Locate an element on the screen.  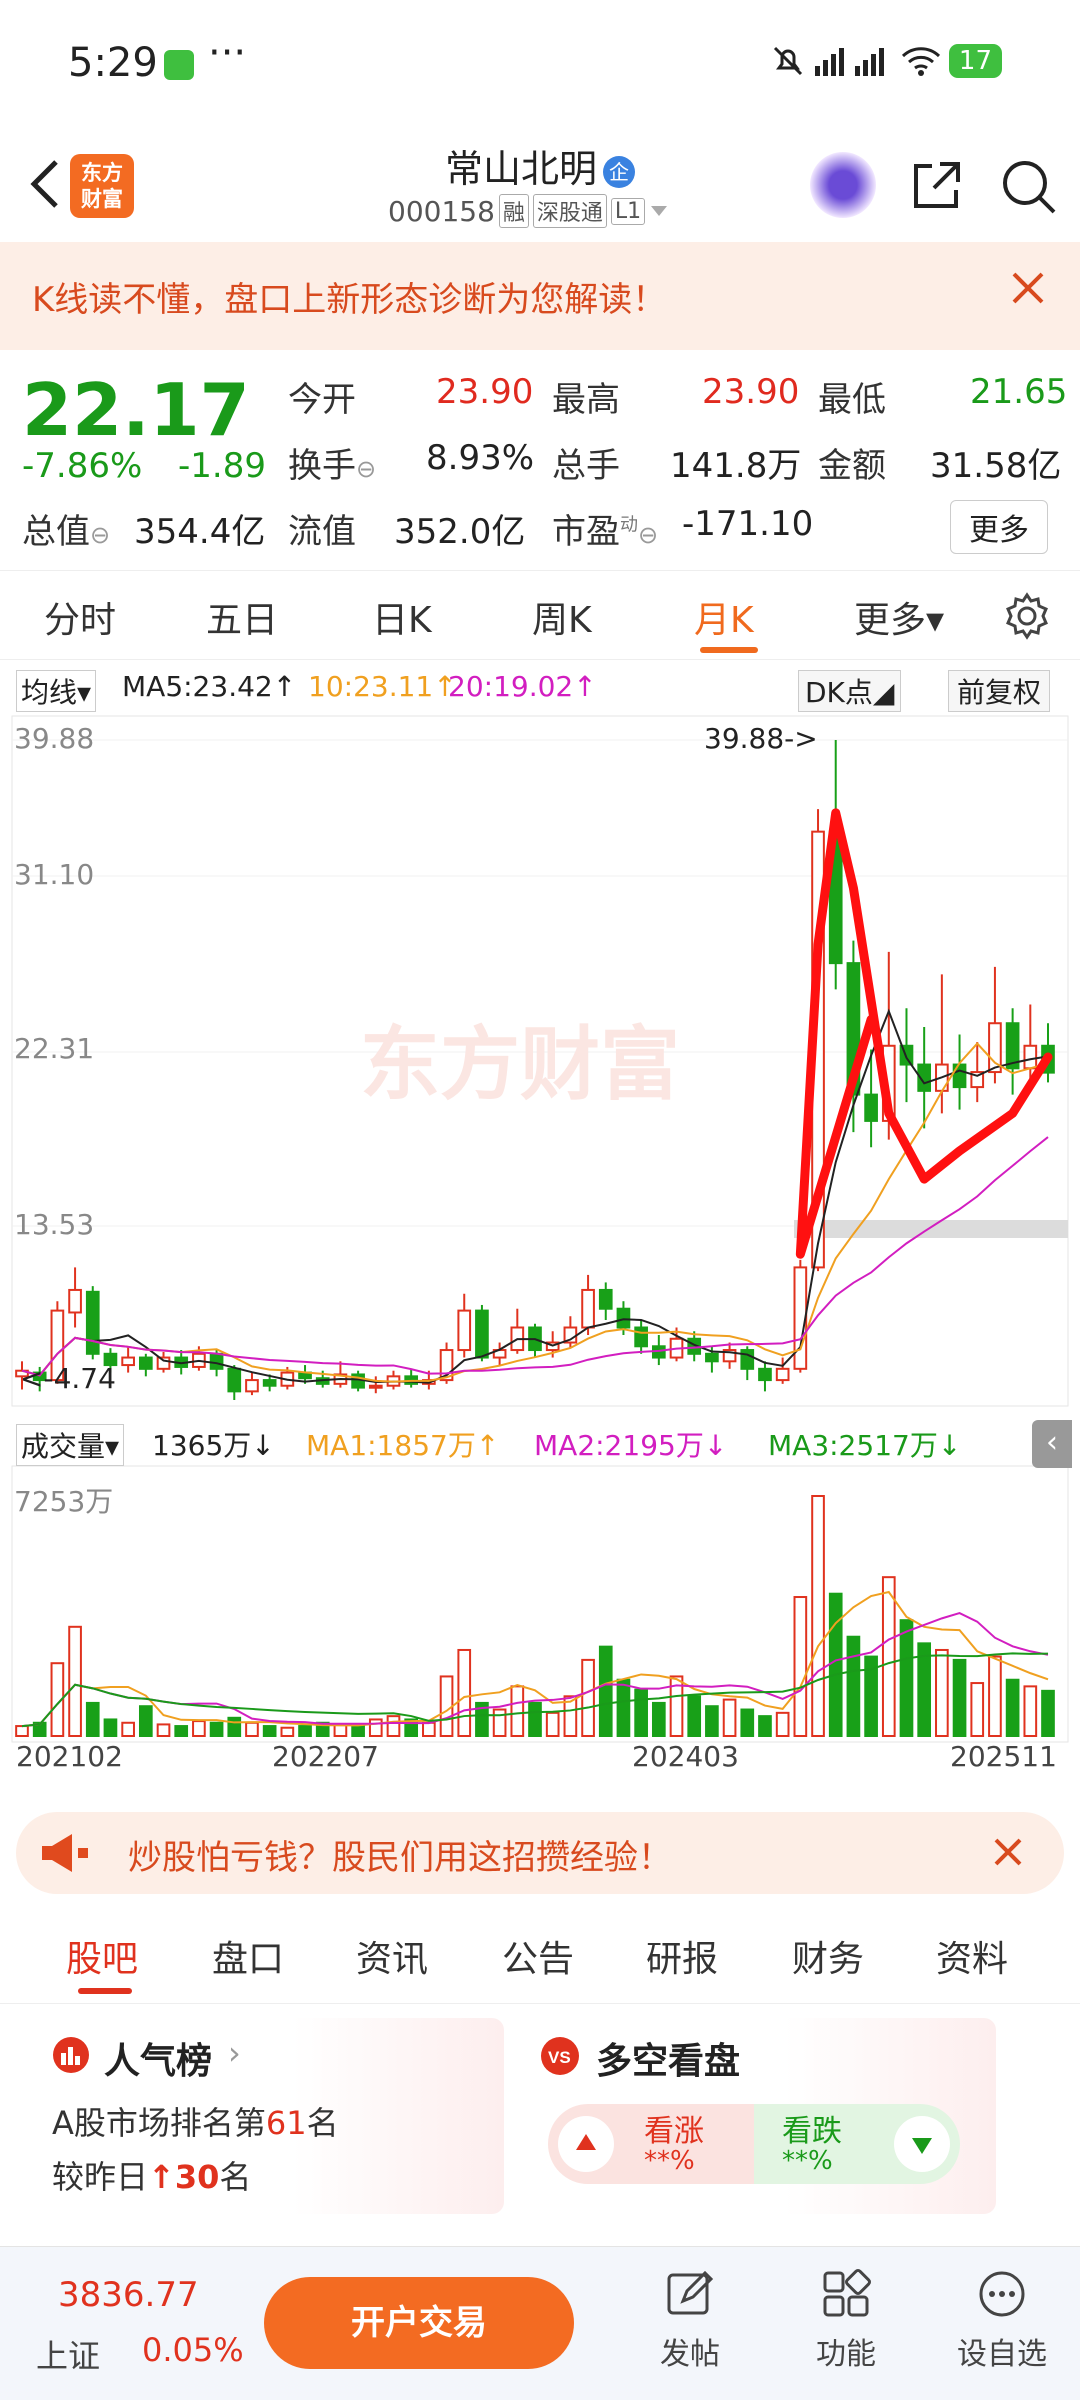
assistant-avatar is located at coordinates (843, 185).